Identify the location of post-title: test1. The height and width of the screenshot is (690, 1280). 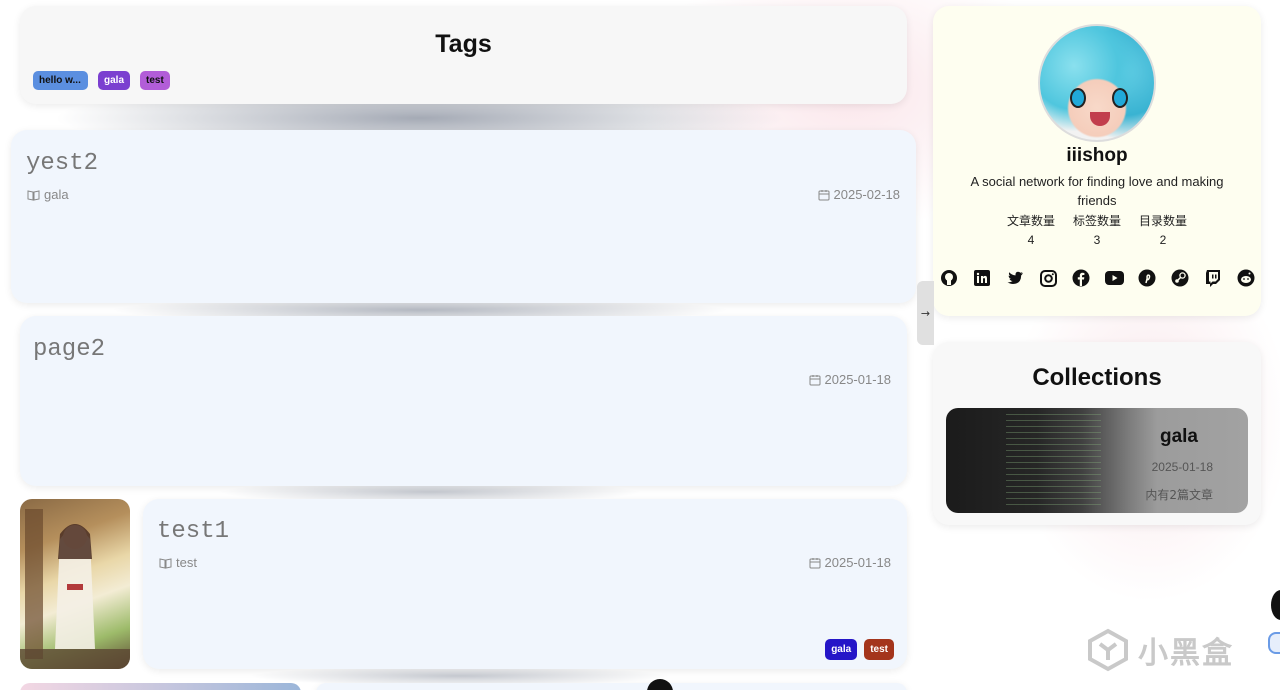
(193, 531).